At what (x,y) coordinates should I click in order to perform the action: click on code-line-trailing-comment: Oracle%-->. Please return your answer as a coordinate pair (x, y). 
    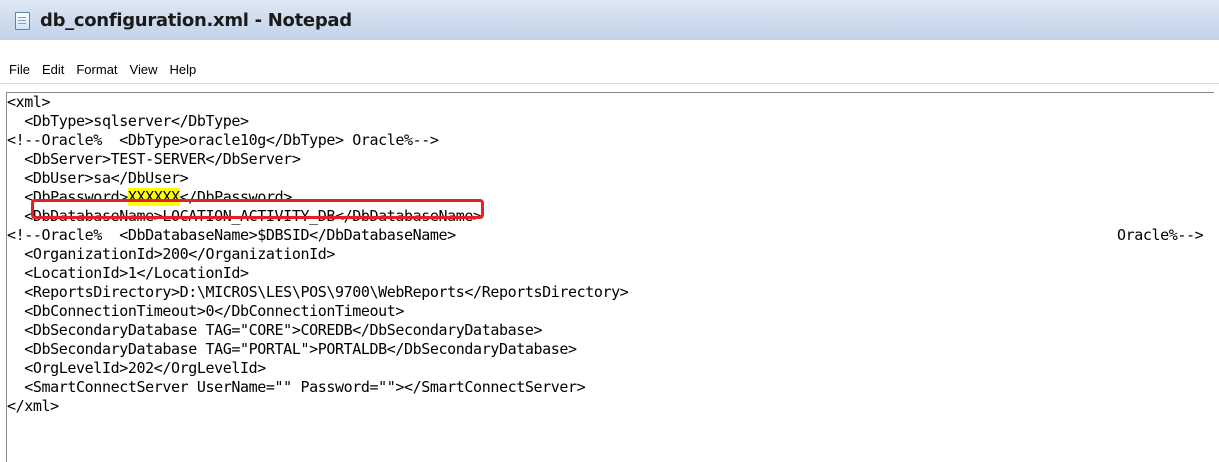
    Looking at the image, I should click on (1160, 235).